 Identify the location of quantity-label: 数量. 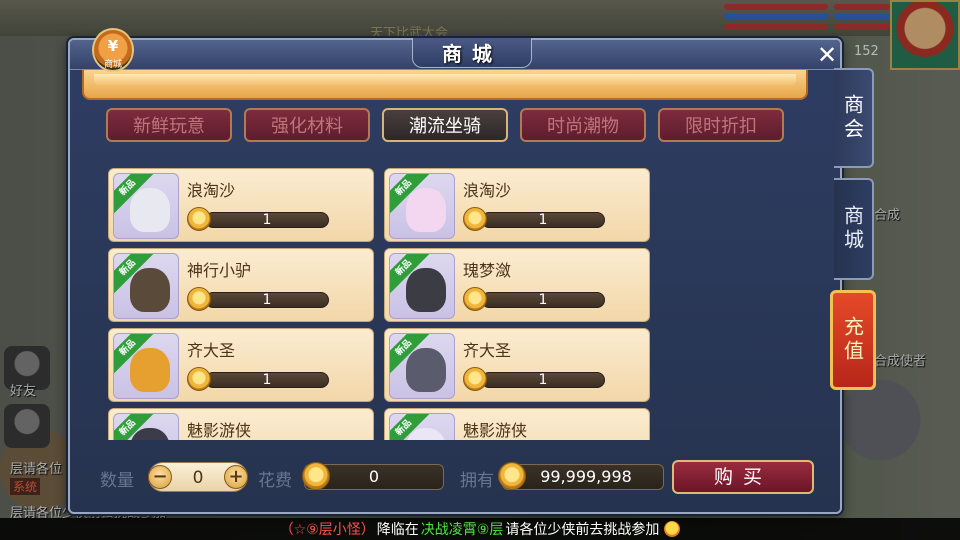
(117, 481).